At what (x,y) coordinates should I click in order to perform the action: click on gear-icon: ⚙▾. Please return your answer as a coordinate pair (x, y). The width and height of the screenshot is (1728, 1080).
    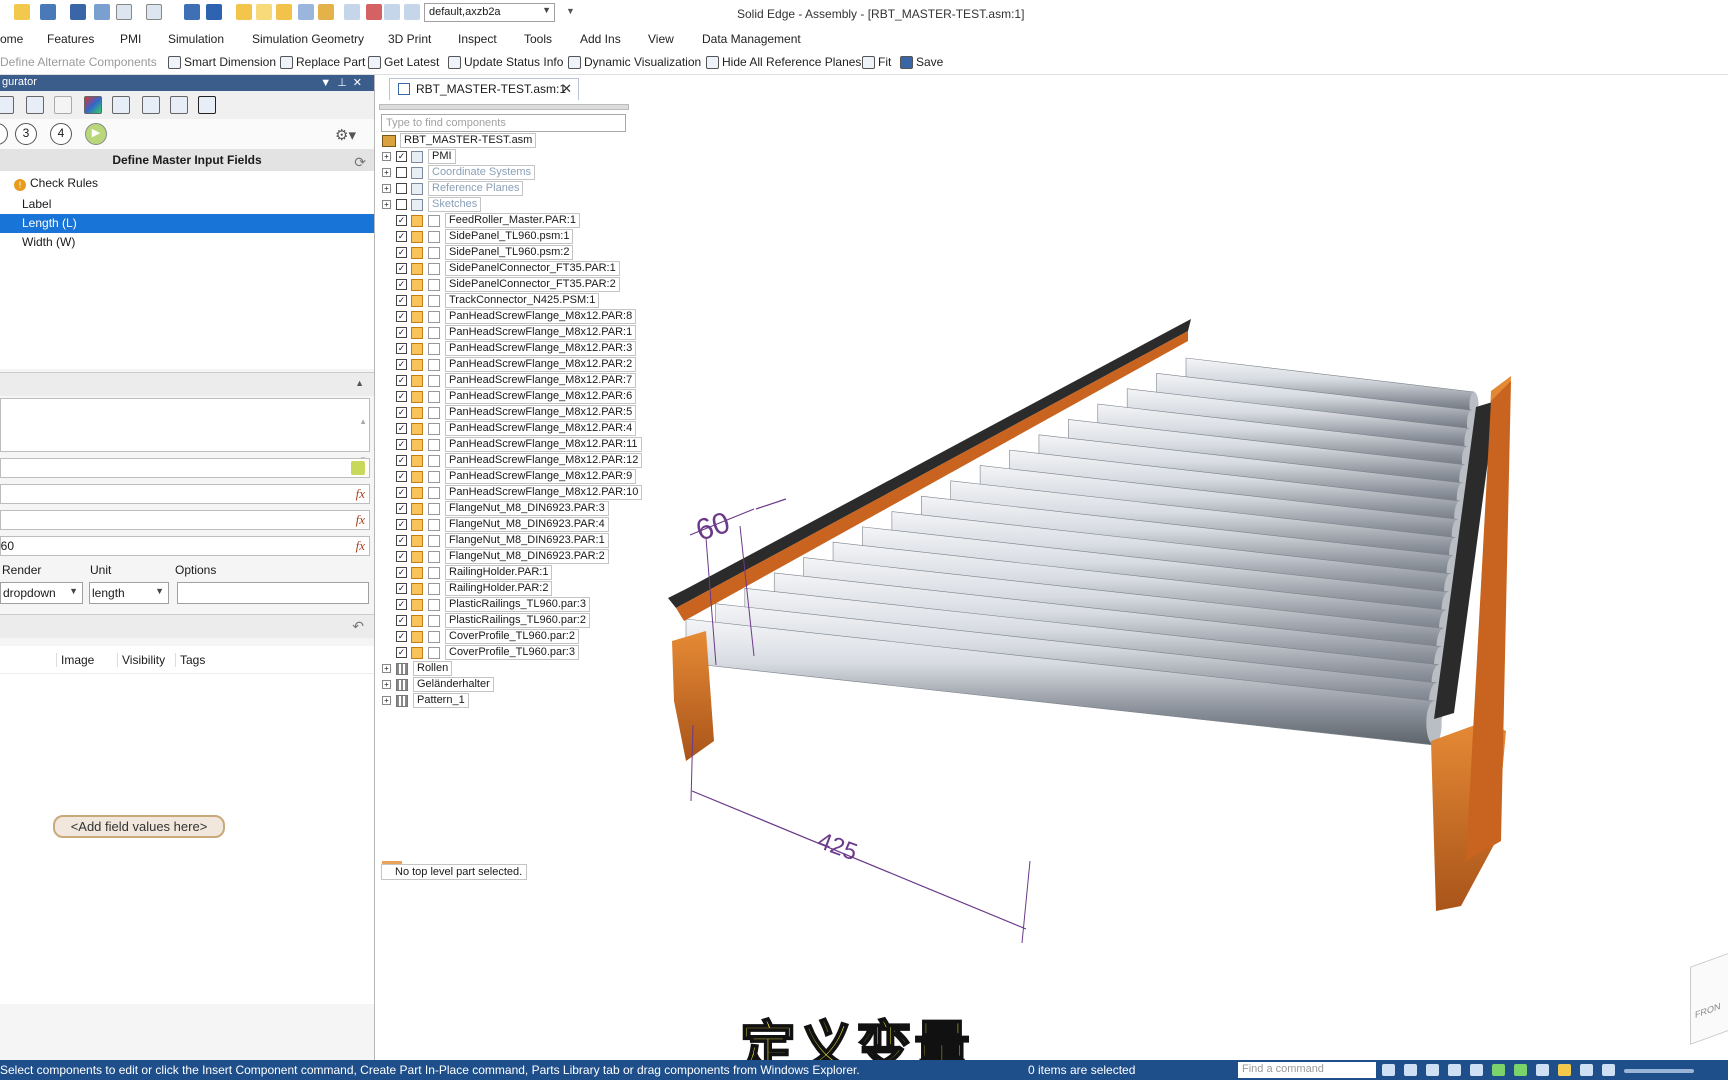
    Looking at the image, I should click on (345, 135).